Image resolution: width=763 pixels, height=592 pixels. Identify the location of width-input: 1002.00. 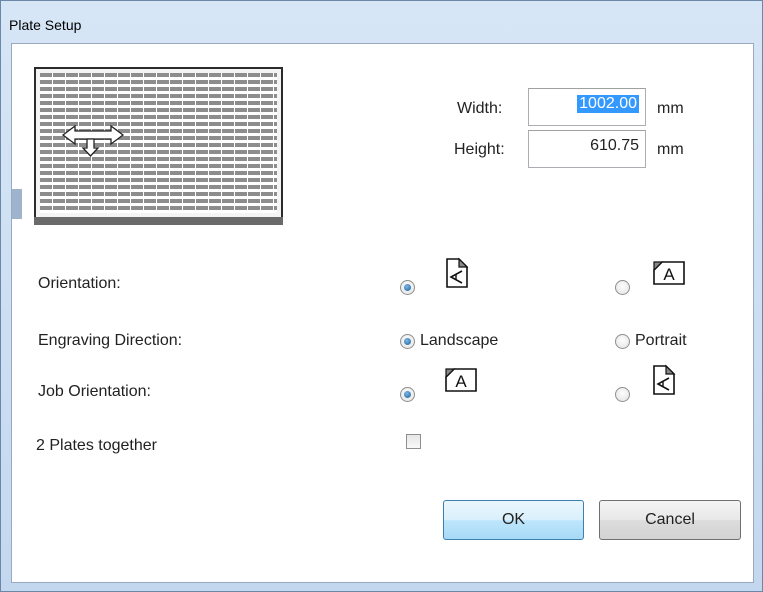
(587, 107).